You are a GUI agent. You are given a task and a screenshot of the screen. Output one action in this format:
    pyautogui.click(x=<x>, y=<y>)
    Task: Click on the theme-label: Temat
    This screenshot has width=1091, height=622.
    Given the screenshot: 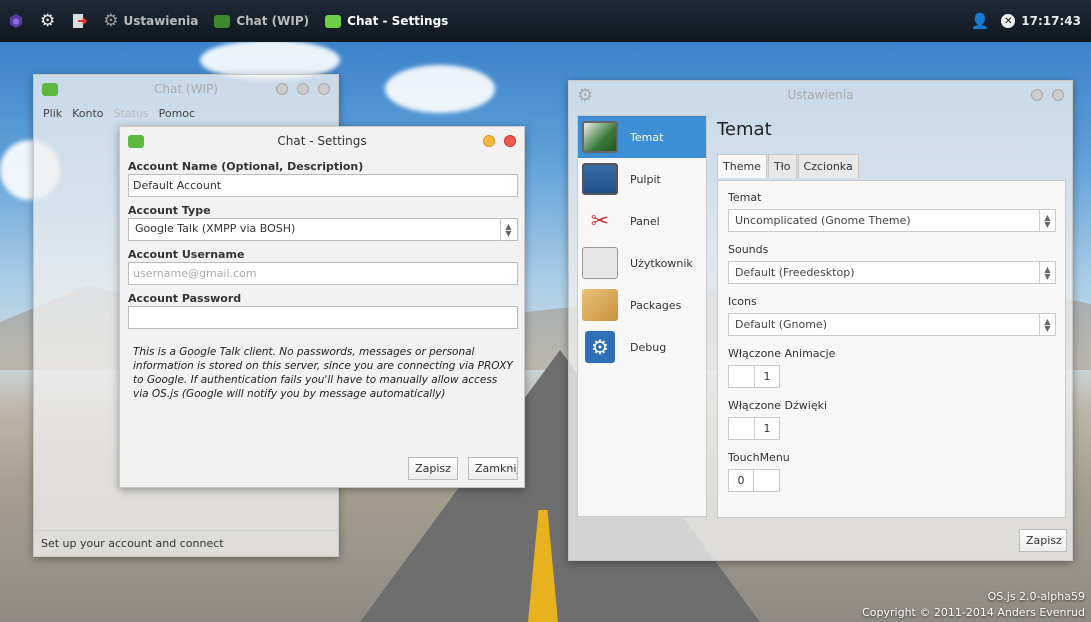 What is the action you would take?
    pyautogui.click(x=745, y=197)
    